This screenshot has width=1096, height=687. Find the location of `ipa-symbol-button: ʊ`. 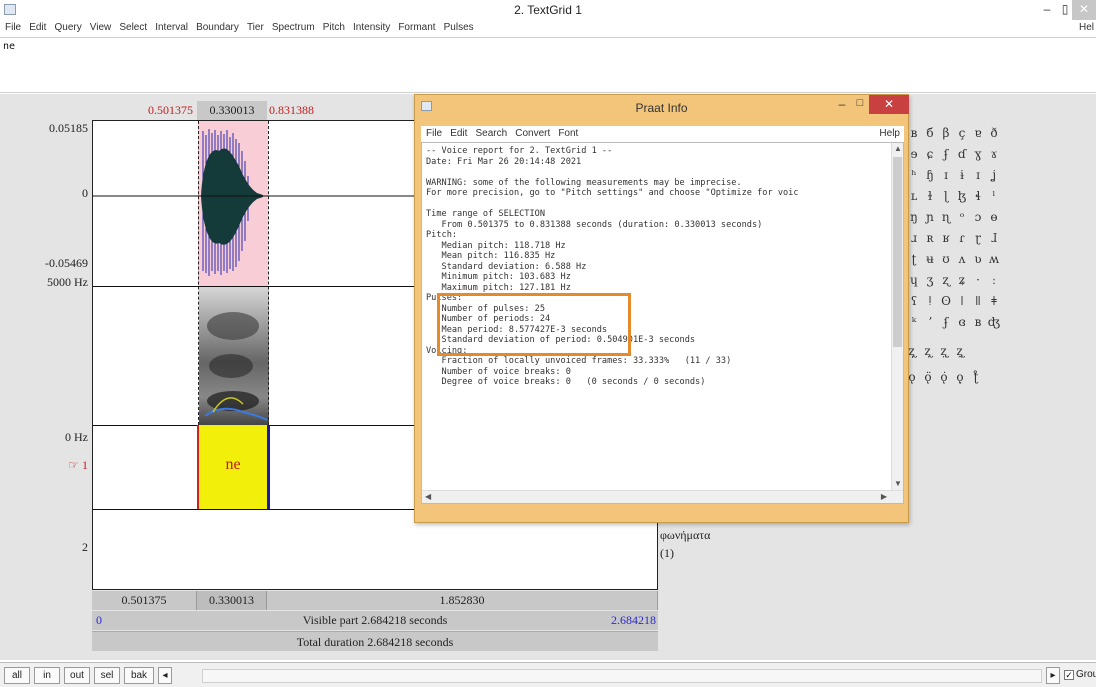

ipa-symbol-button: ʊ is located at coordinates (946, 259).